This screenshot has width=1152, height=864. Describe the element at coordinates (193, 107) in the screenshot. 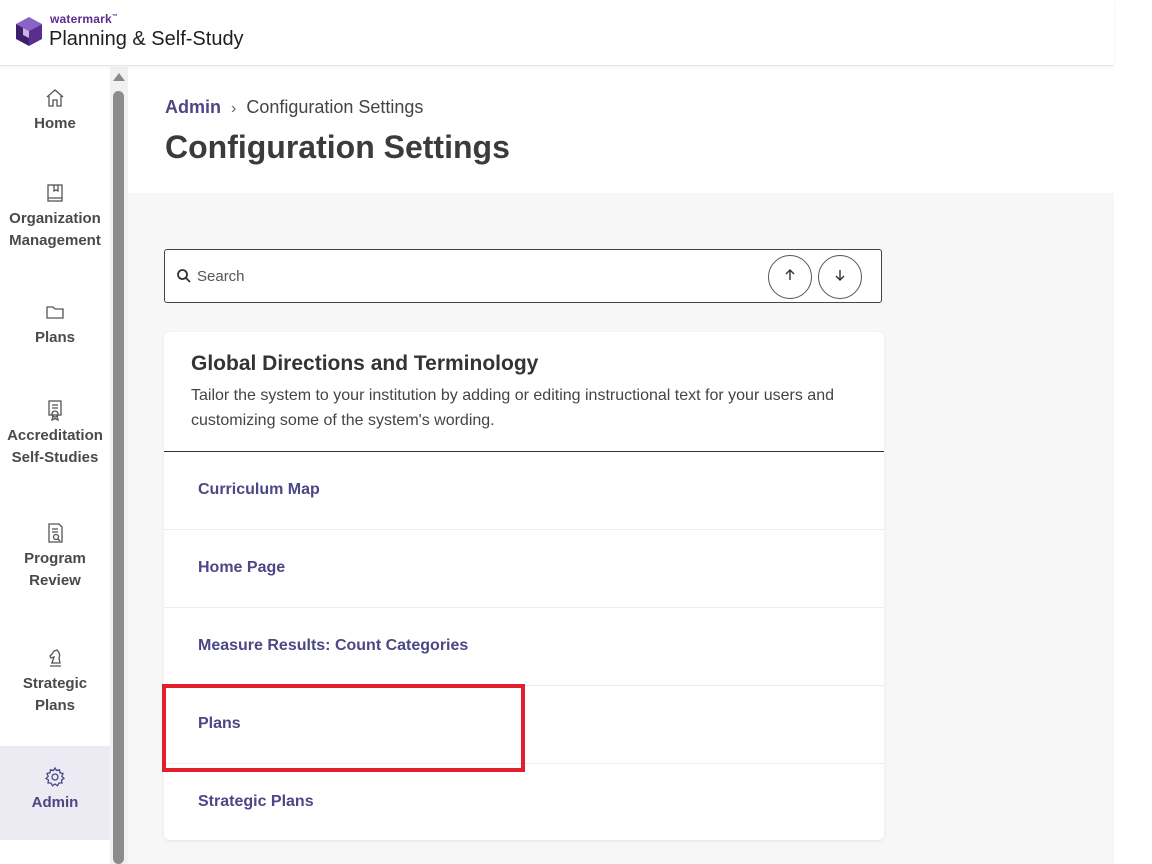

I see `breadcrumb-admin-link: Admin` at that location.